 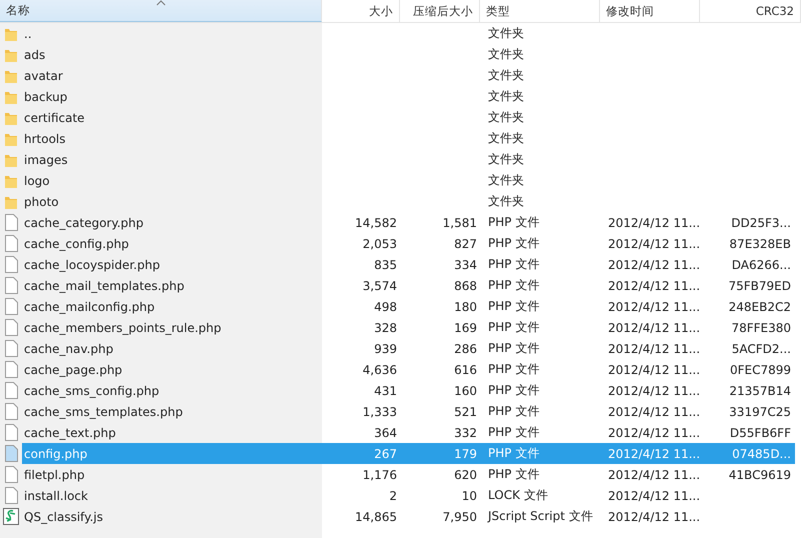 What do you see at coordinates (408, 180) in the screenshot?
I see `file-row: logo 文件夹` at bounding box center [408, 180].